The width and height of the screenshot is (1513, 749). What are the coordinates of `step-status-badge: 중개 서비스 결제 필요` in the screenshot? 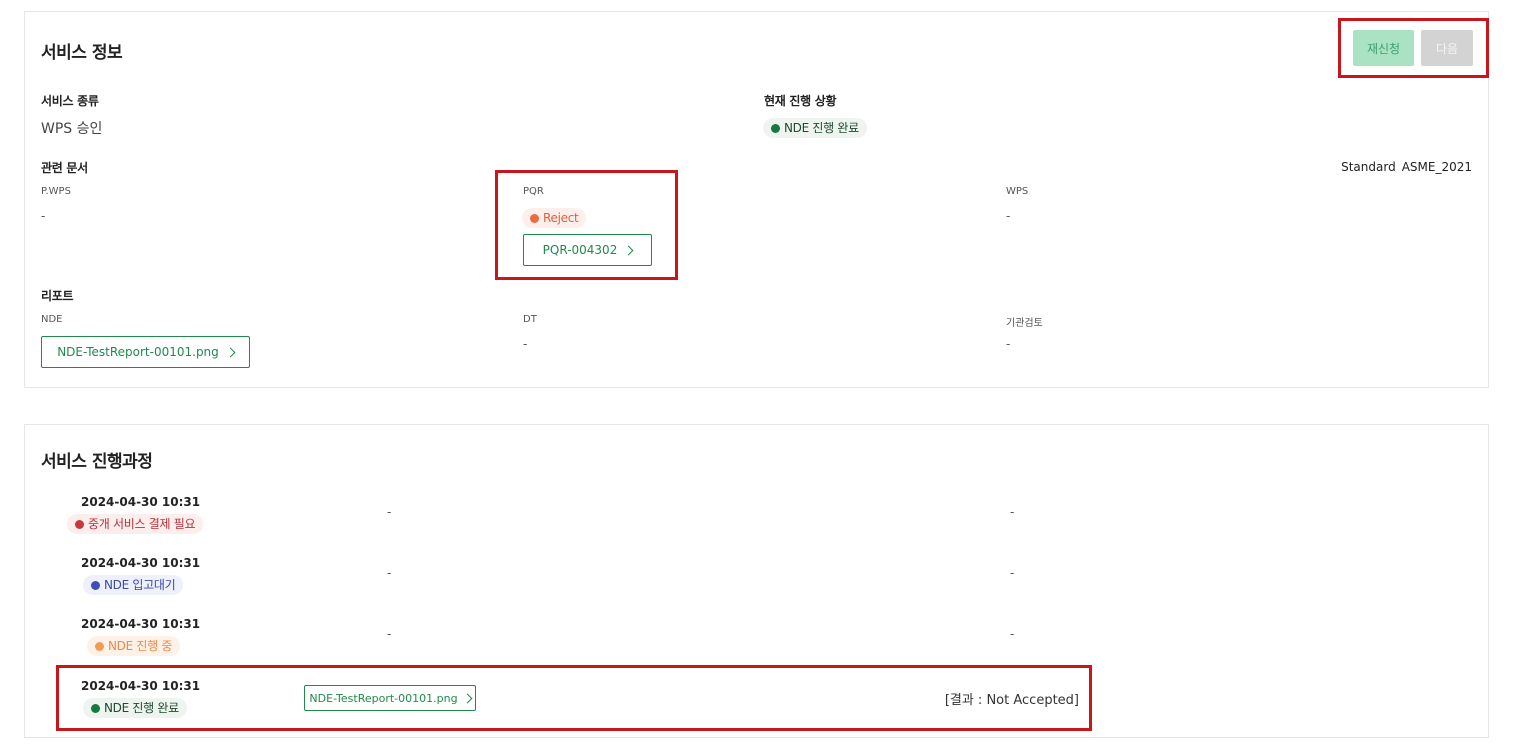 It's located at (135, 524).